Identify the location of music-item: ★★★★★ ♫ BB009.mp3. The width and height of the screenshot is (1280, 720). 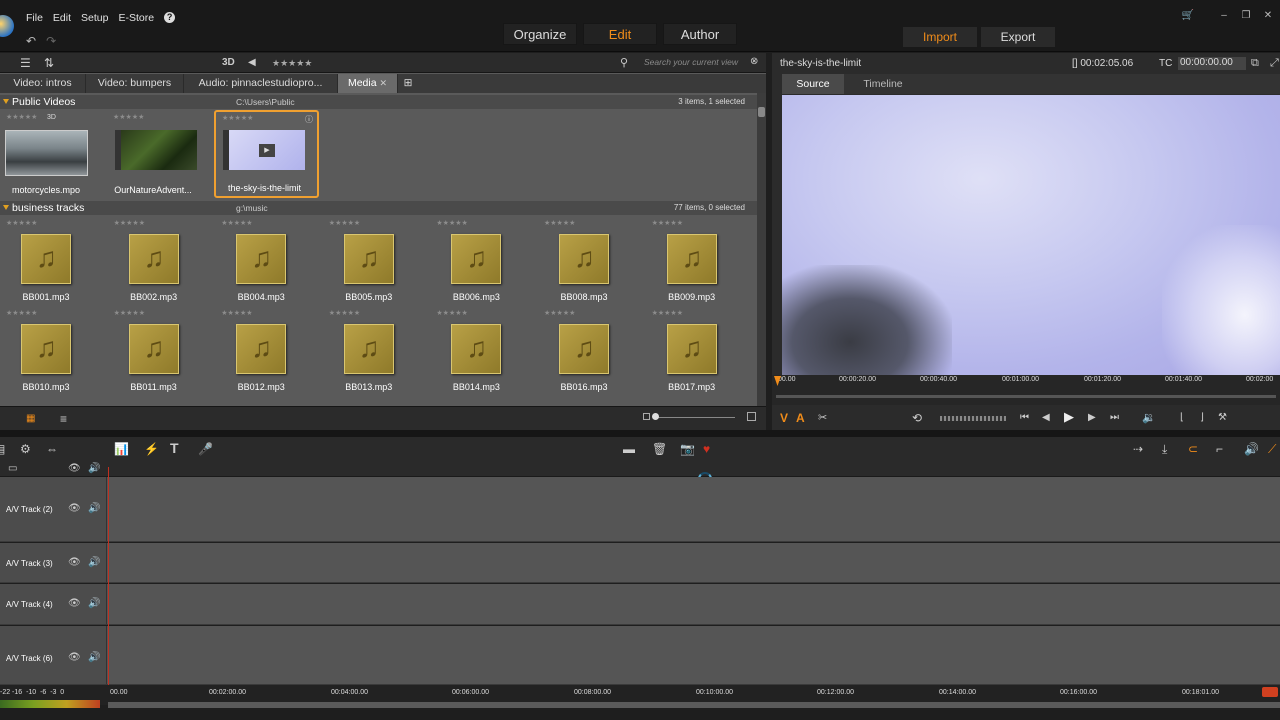
(696, 261).